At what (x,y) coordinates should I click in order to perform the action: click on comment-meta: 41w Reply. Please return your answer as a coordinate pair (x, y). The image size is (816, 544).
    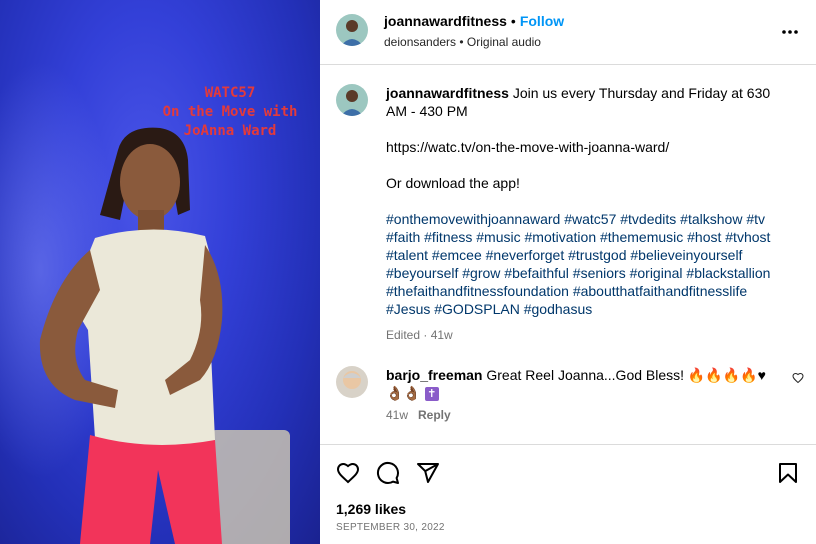
    Looking at the image, I should click on (418, 415).